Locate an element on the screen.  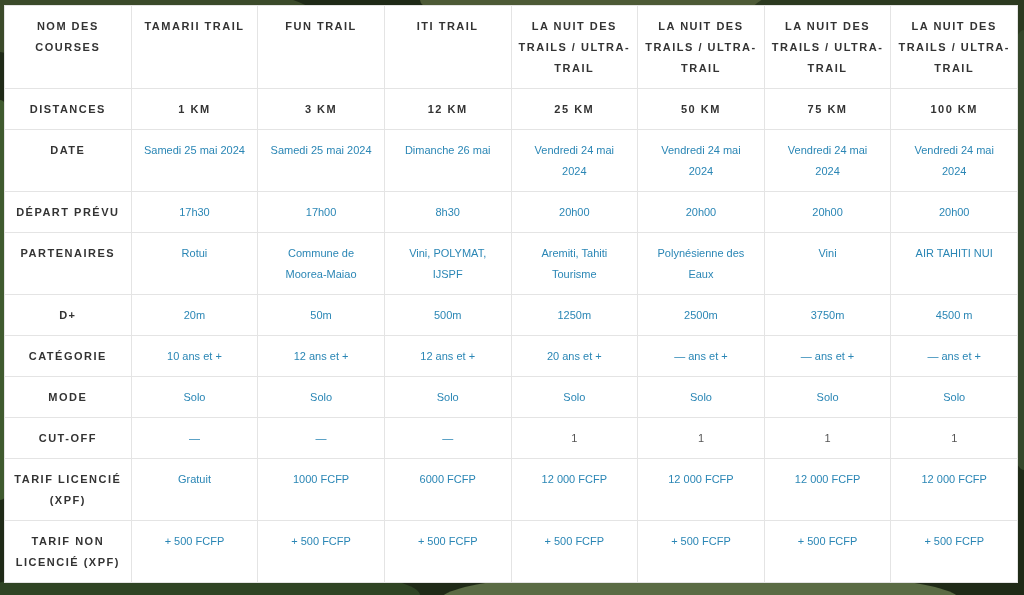
corner-header: NOM DES COURSES is located at coordinates (68, 47).